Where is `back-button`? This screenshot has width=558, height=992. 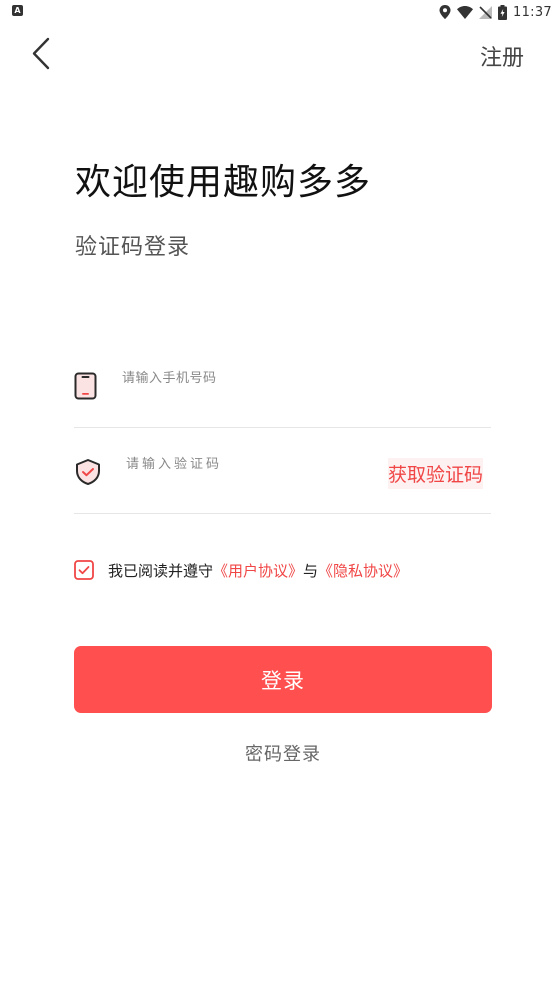 back-button is located at coordinates (43, 54).